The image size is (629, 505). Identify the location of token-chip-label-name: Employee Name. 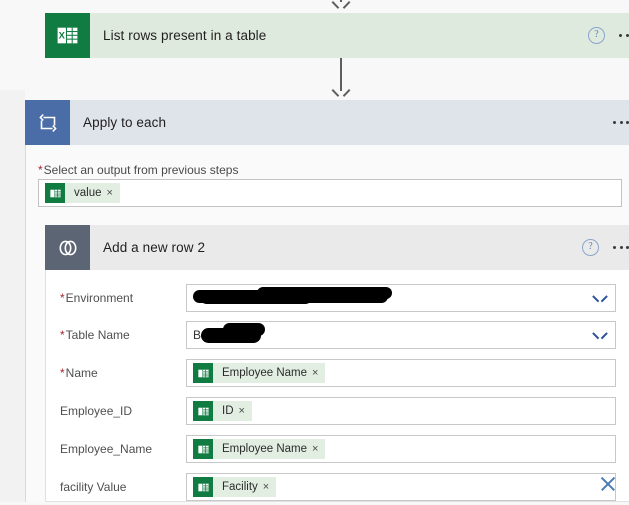
(265, 373).